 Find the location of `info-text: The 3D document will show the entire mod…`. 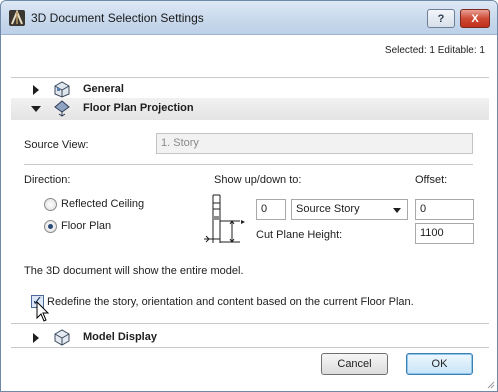

info-text: The 3D document will show the entire mod… is located at coordinates (134, 271).